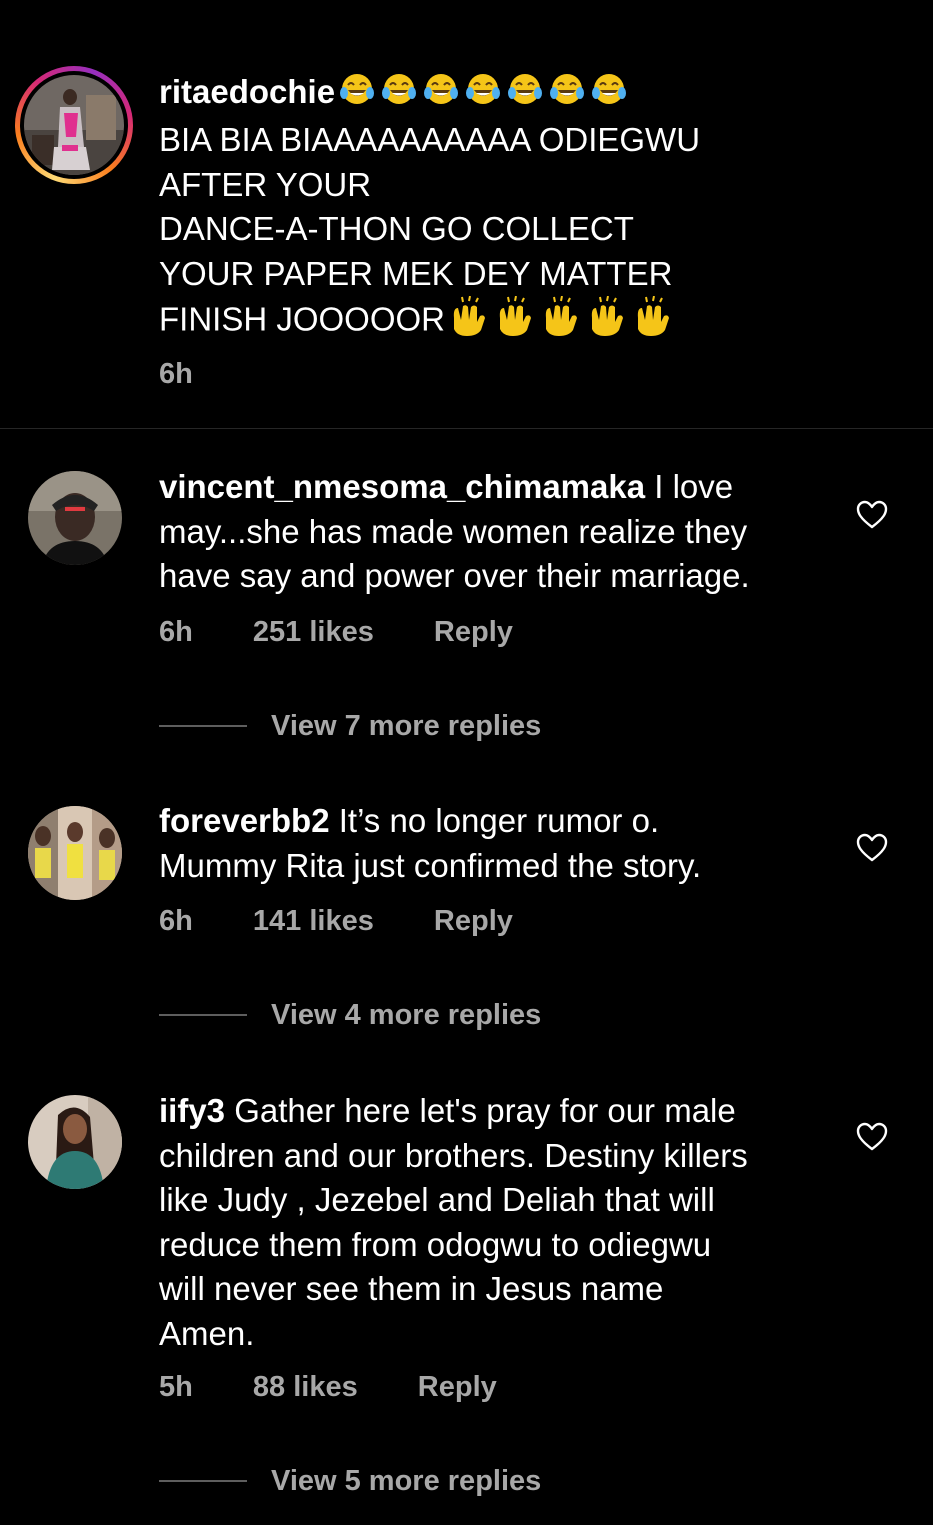 This screenshot has width=933, height=1525. I want to click on caption-divider, so click(466, 428).